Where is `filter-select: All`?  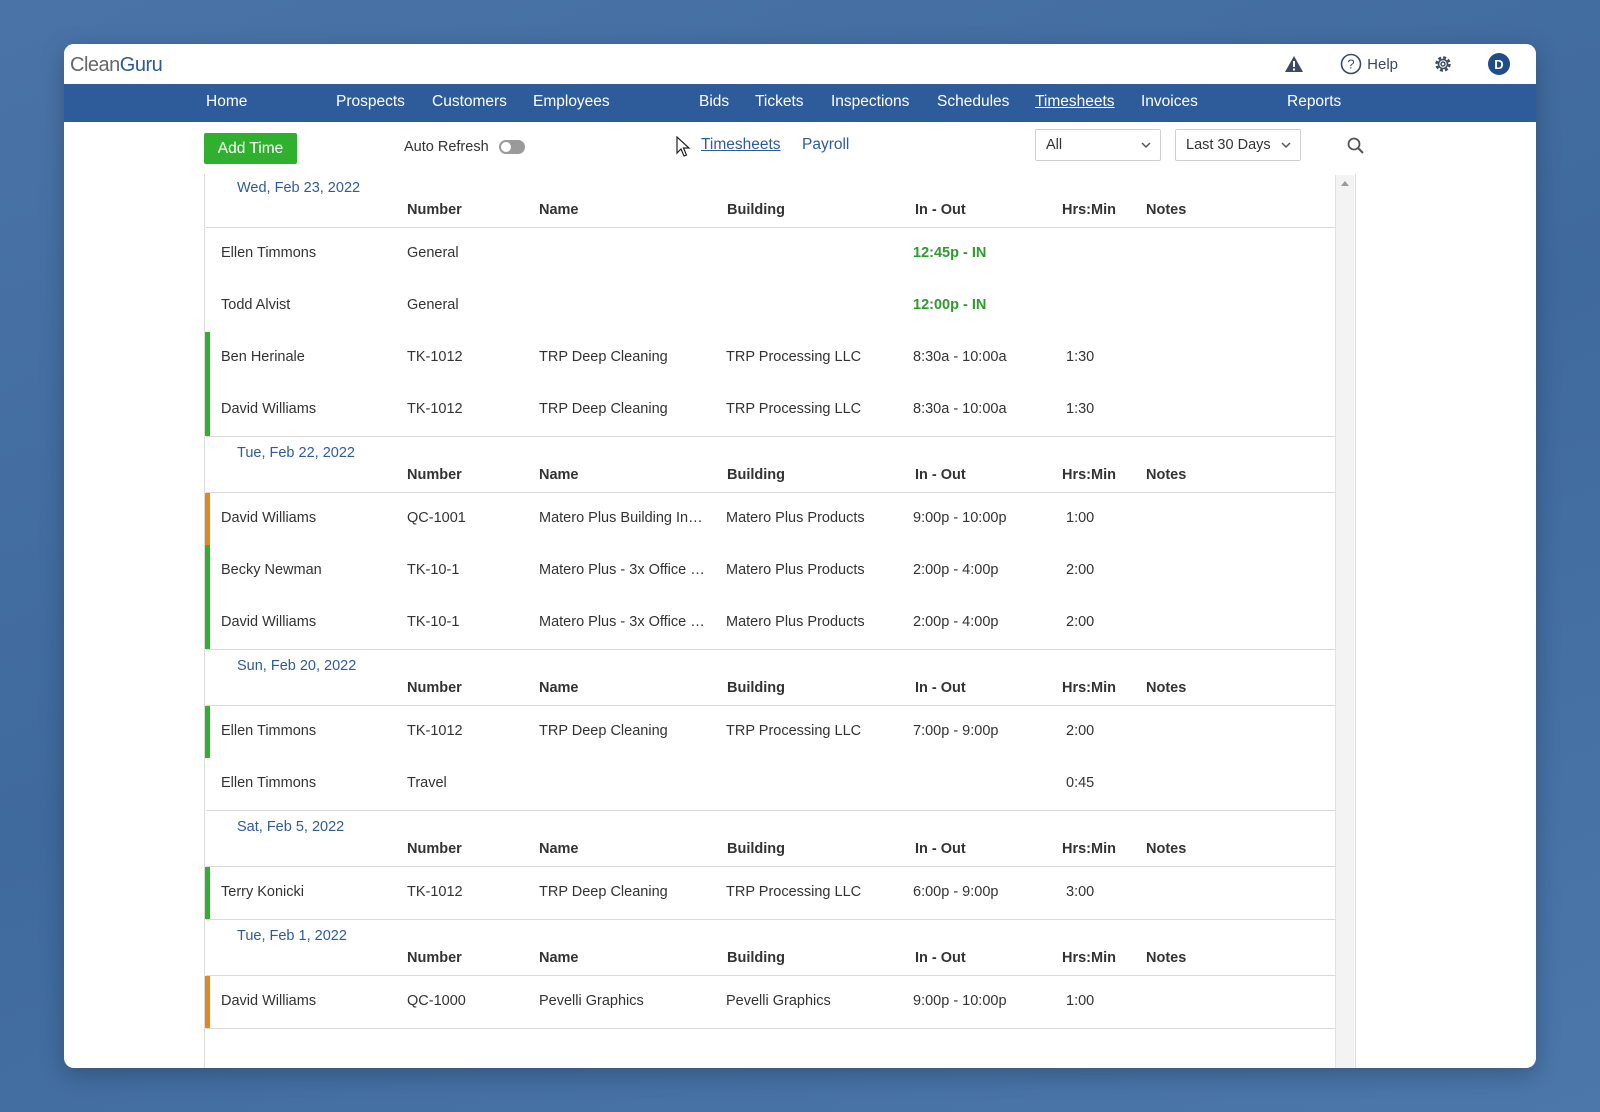
filter-select: All is located at coordinates (1098, 145).